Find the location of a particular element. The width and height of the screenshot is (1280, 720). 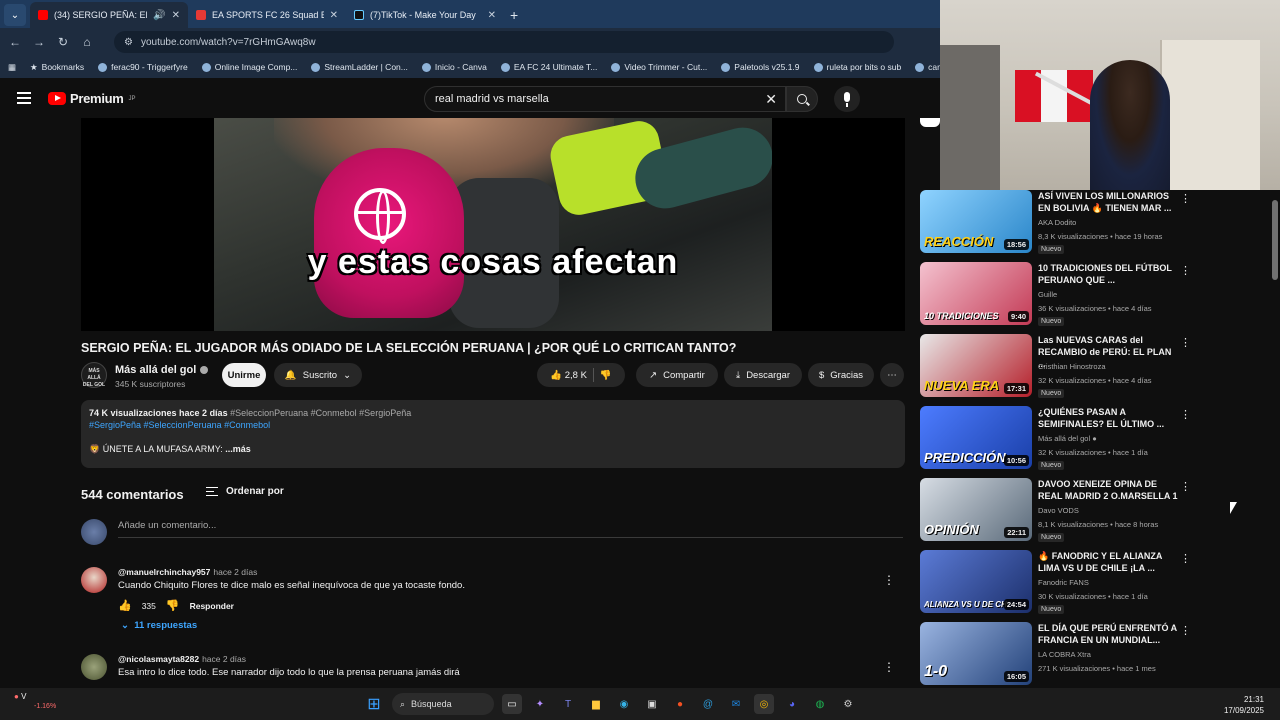

voice-search-mic-icon is located at coordinates (847, 99).